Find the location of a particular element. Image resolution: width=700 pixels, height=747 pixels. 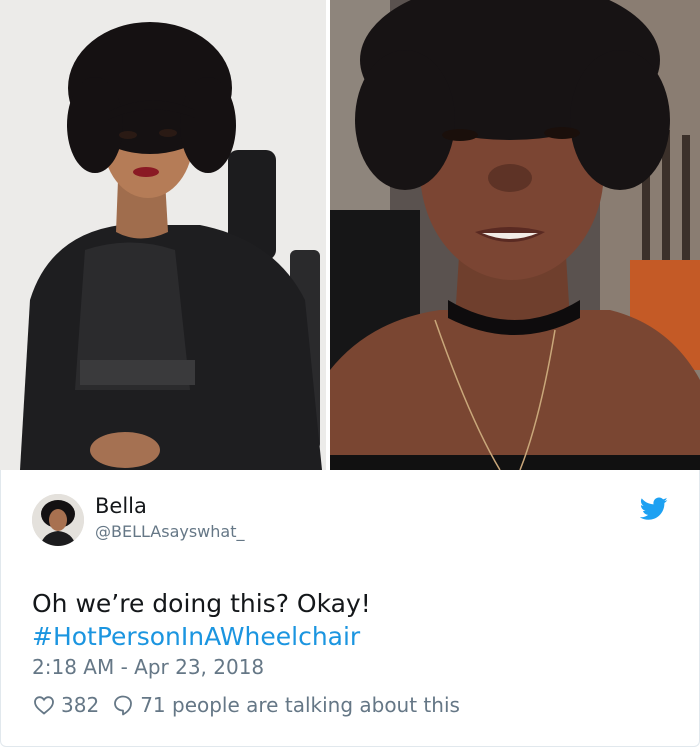

author-handle: @BELLAsayswhat_ is located at coordinates (169, 531).